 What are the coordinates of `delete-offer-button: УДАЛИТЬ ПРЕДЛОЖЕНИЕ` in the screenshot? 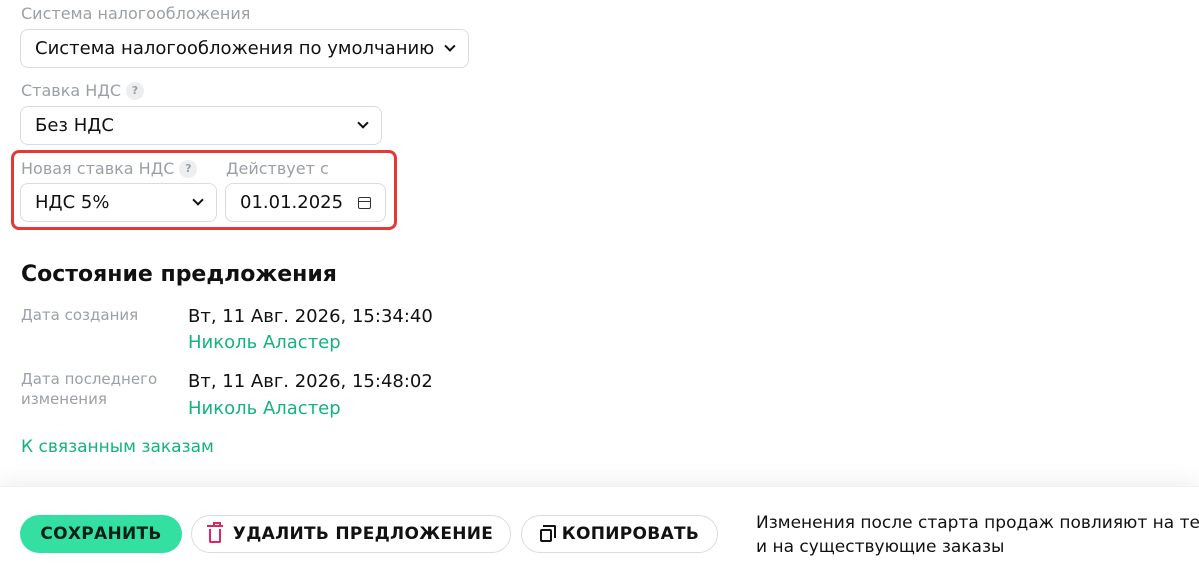 It's located at (351, 534).